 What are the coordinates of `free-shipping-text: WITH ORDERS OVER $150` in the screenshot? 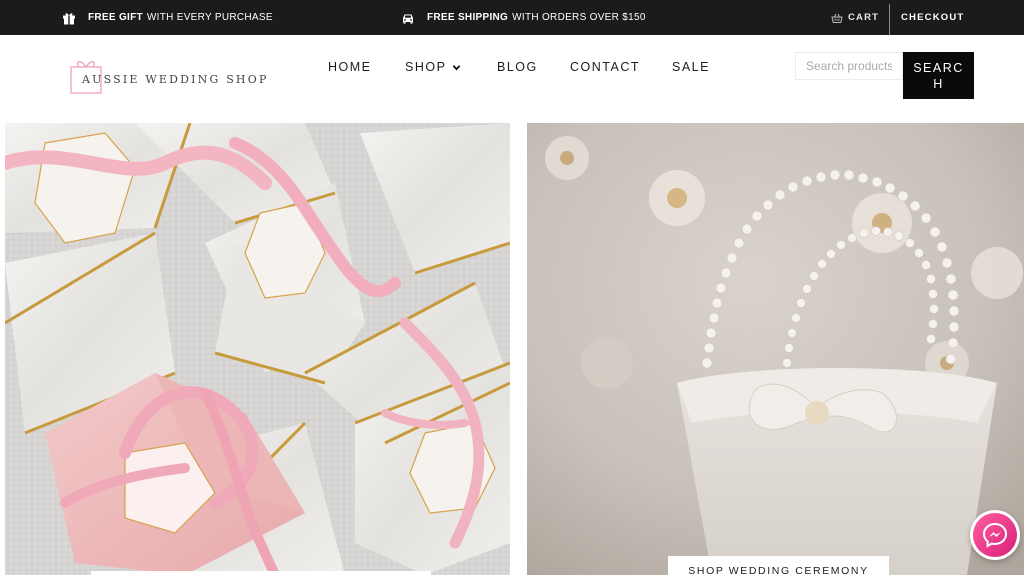 It's located at (579, 17).